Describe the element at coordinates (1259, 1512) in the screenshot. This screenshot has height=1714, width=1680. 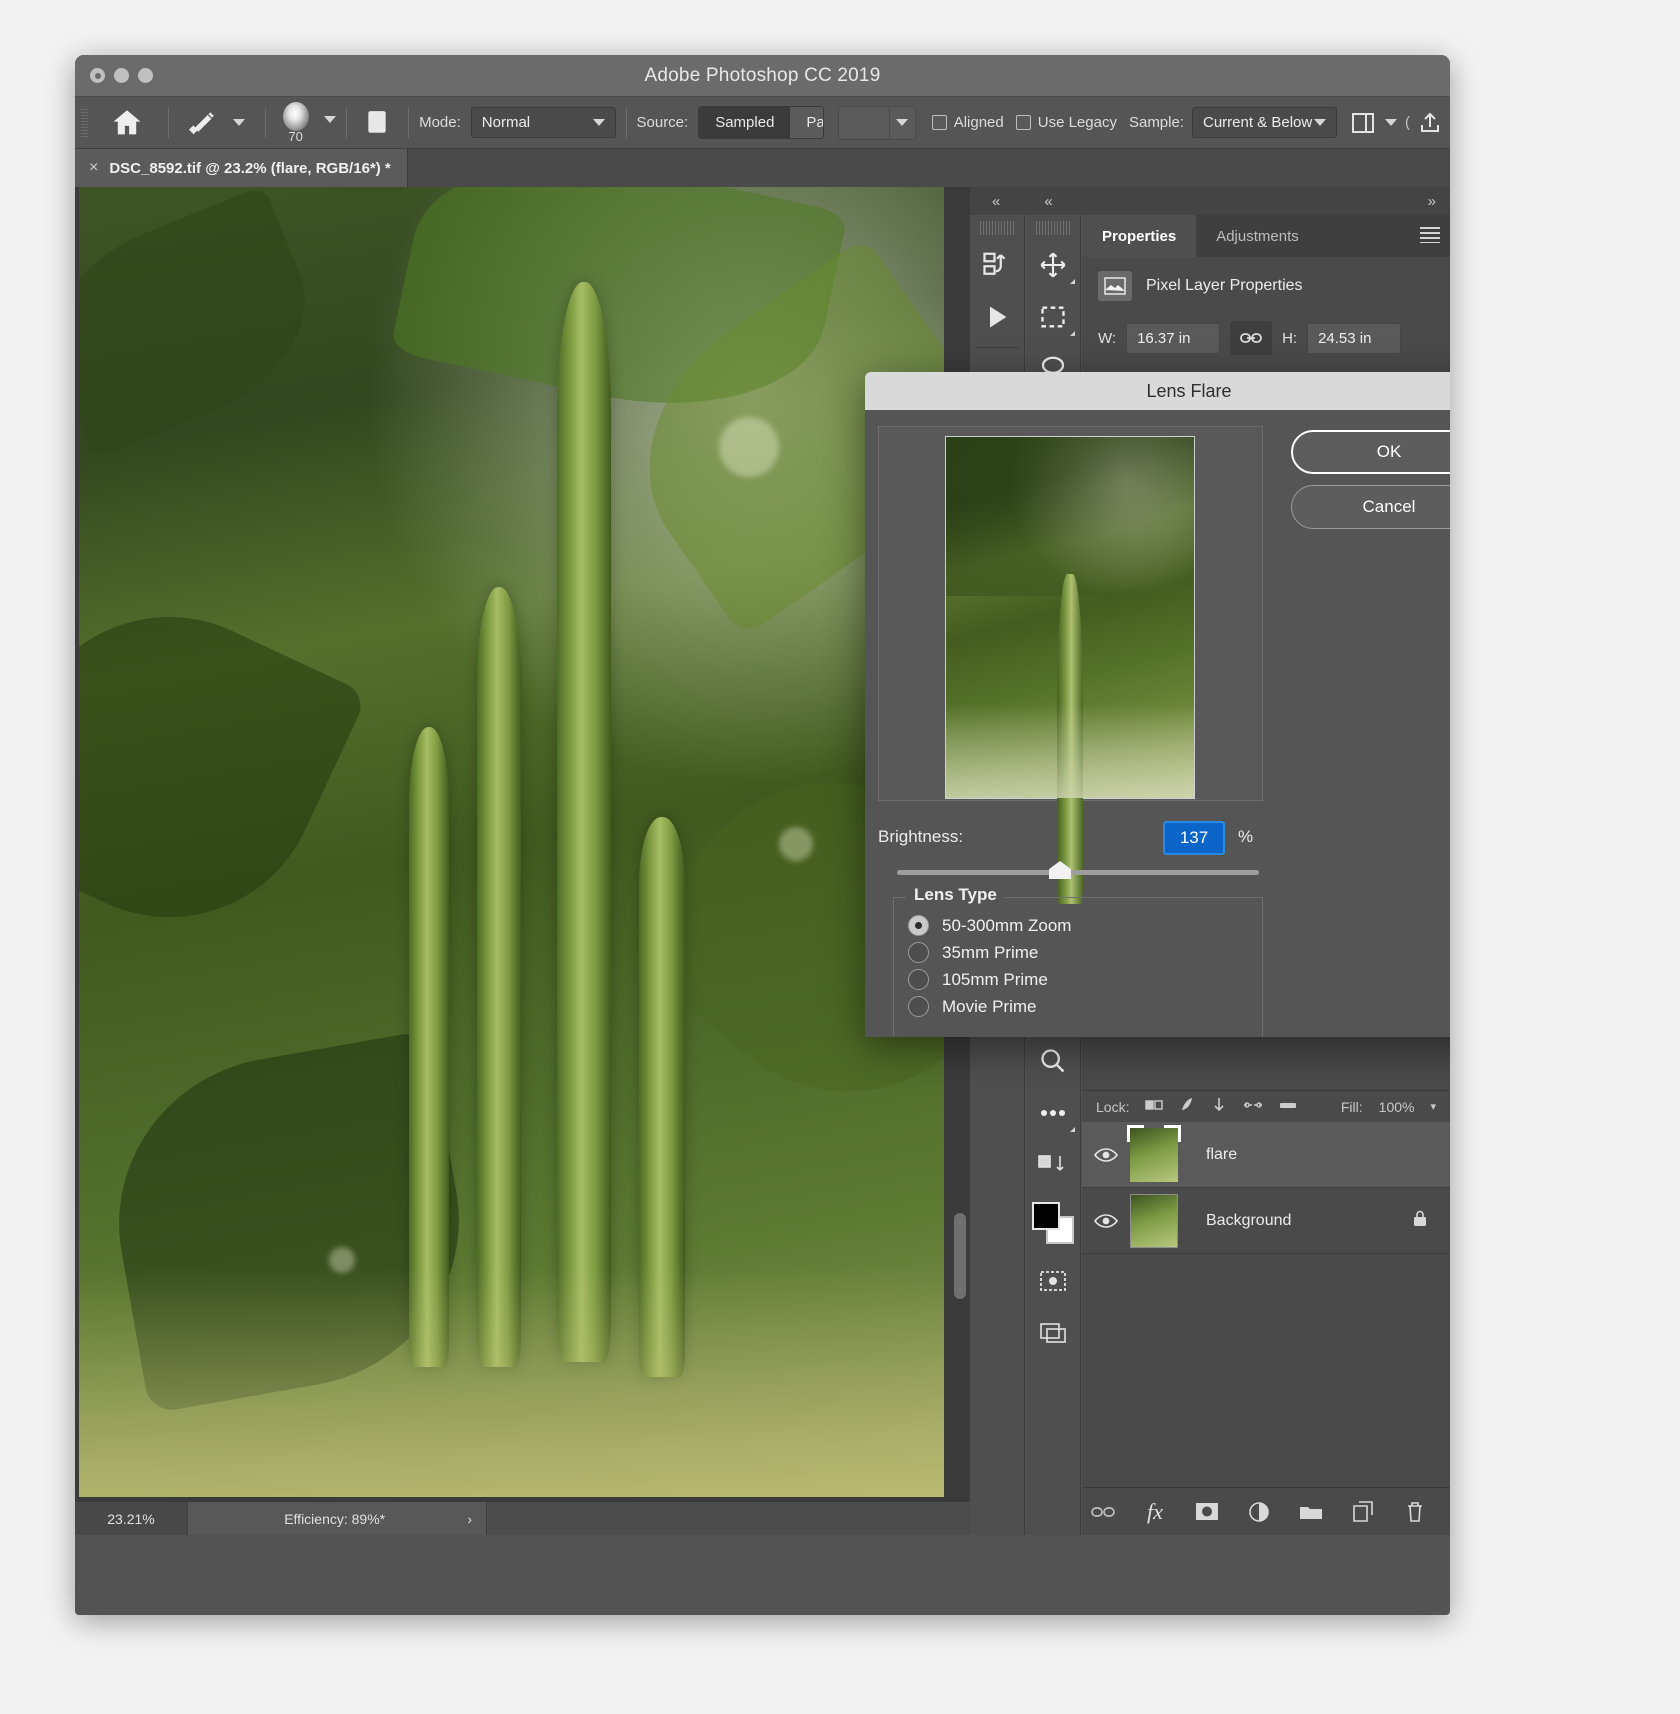
I see `adjustment-layer-icon` at that location.